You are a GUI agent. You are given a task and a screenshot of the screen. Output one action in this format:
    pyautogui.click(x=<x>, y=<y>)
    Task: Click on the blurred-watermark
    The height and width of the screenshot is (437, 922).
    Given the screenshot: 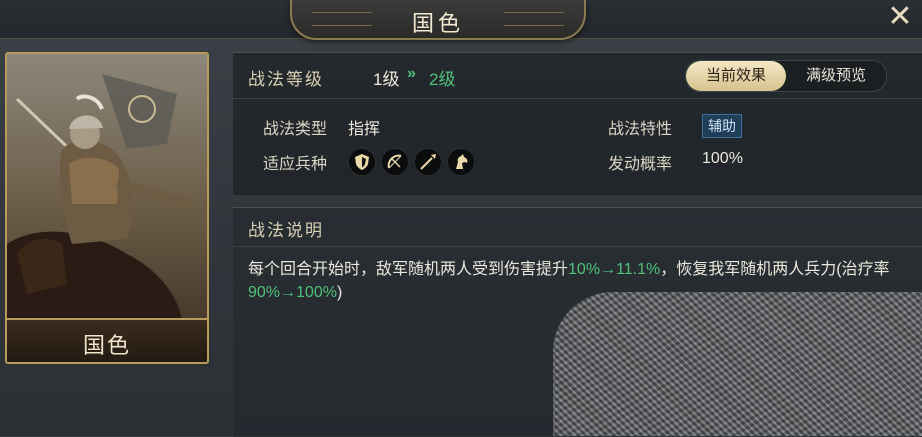 What is the action you would take?
    pyautogui.click(x=737, y=364)
    